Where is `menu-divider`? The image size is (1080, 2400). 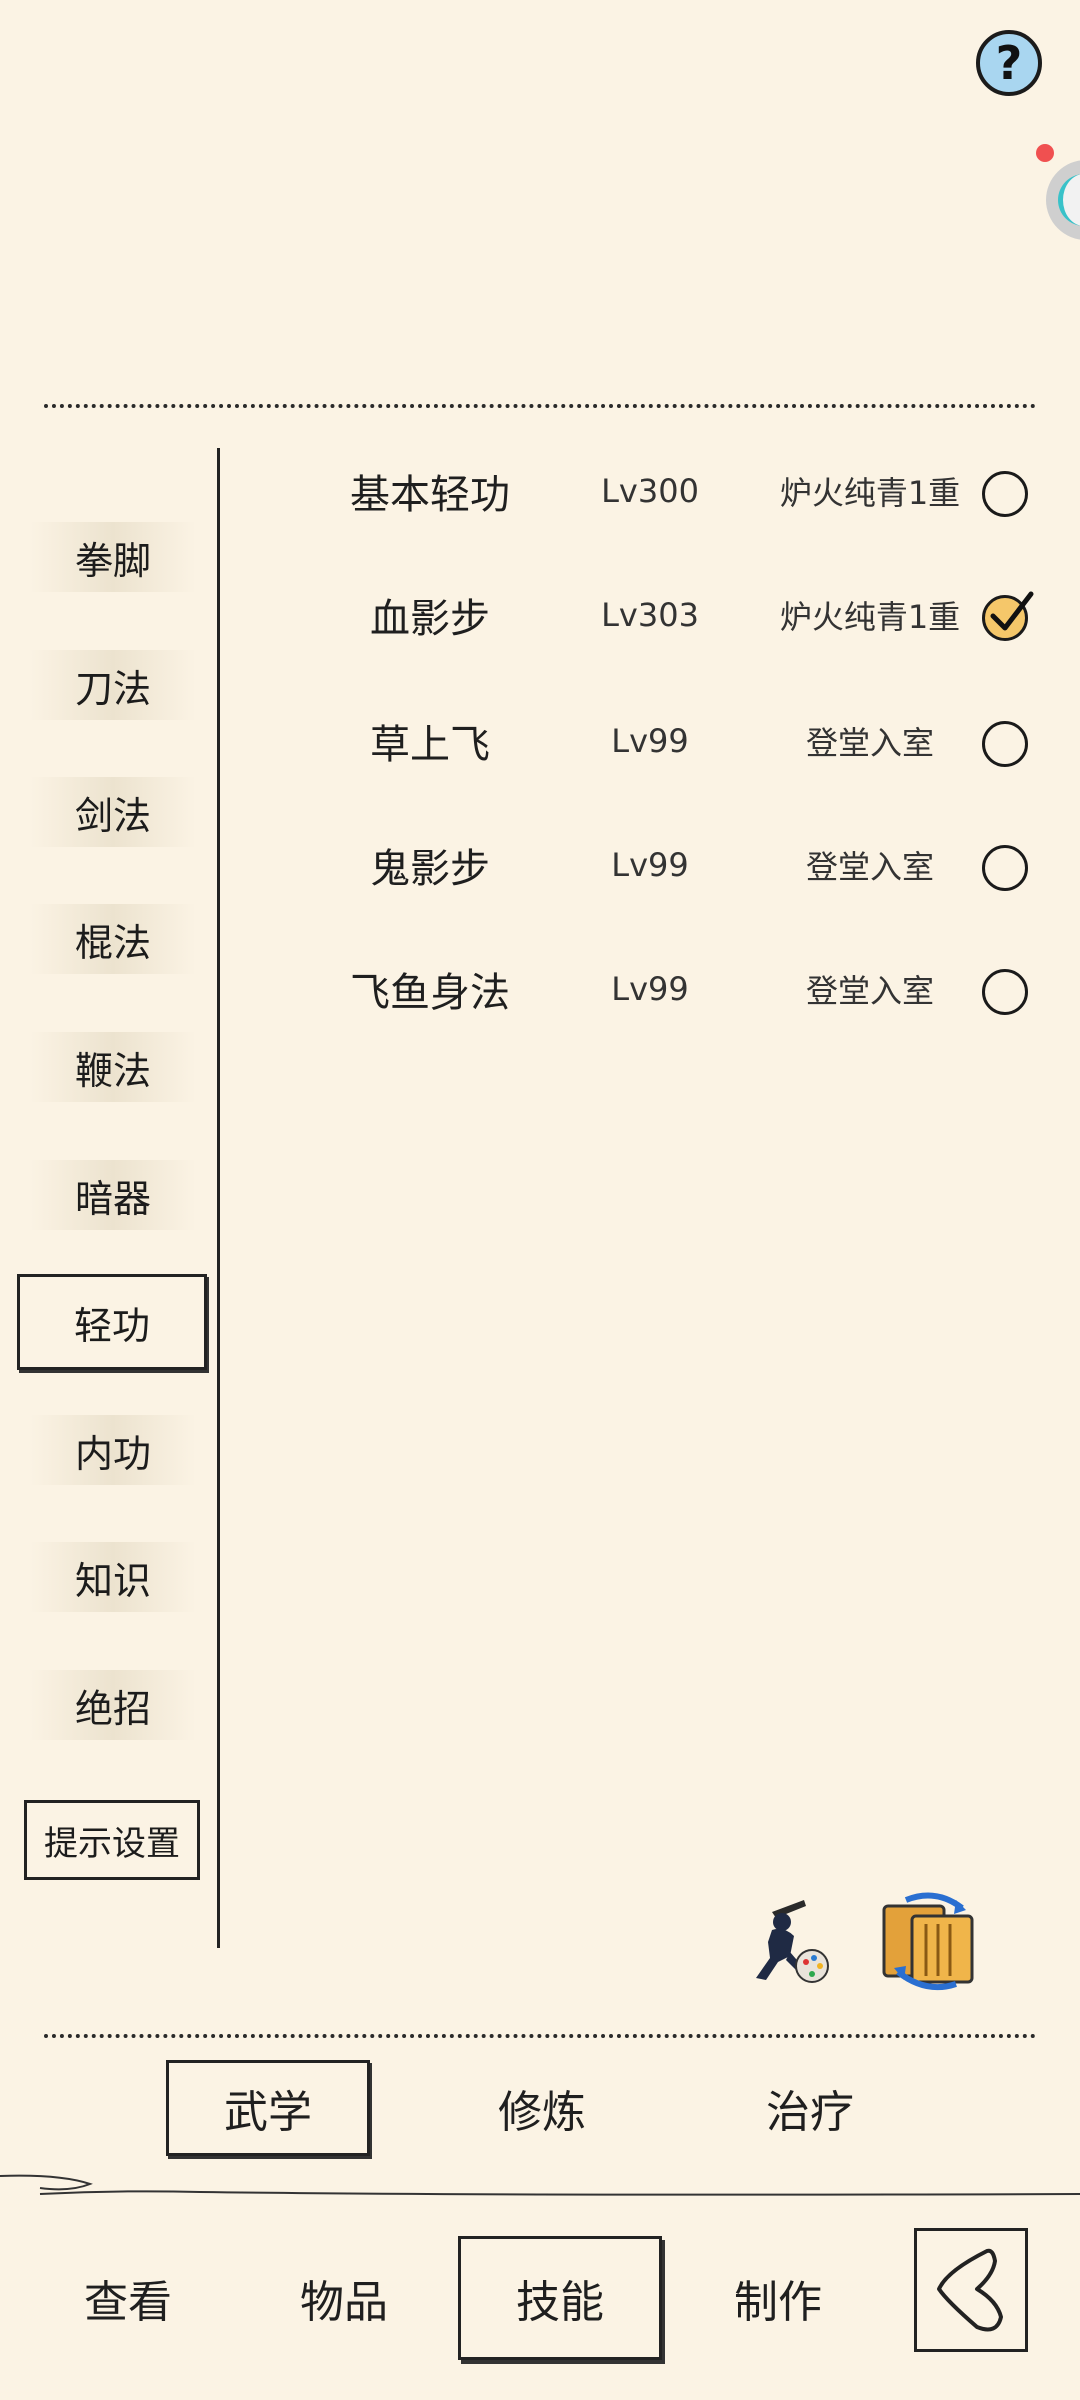 menu-divider is located at coordinates (218, 1198).